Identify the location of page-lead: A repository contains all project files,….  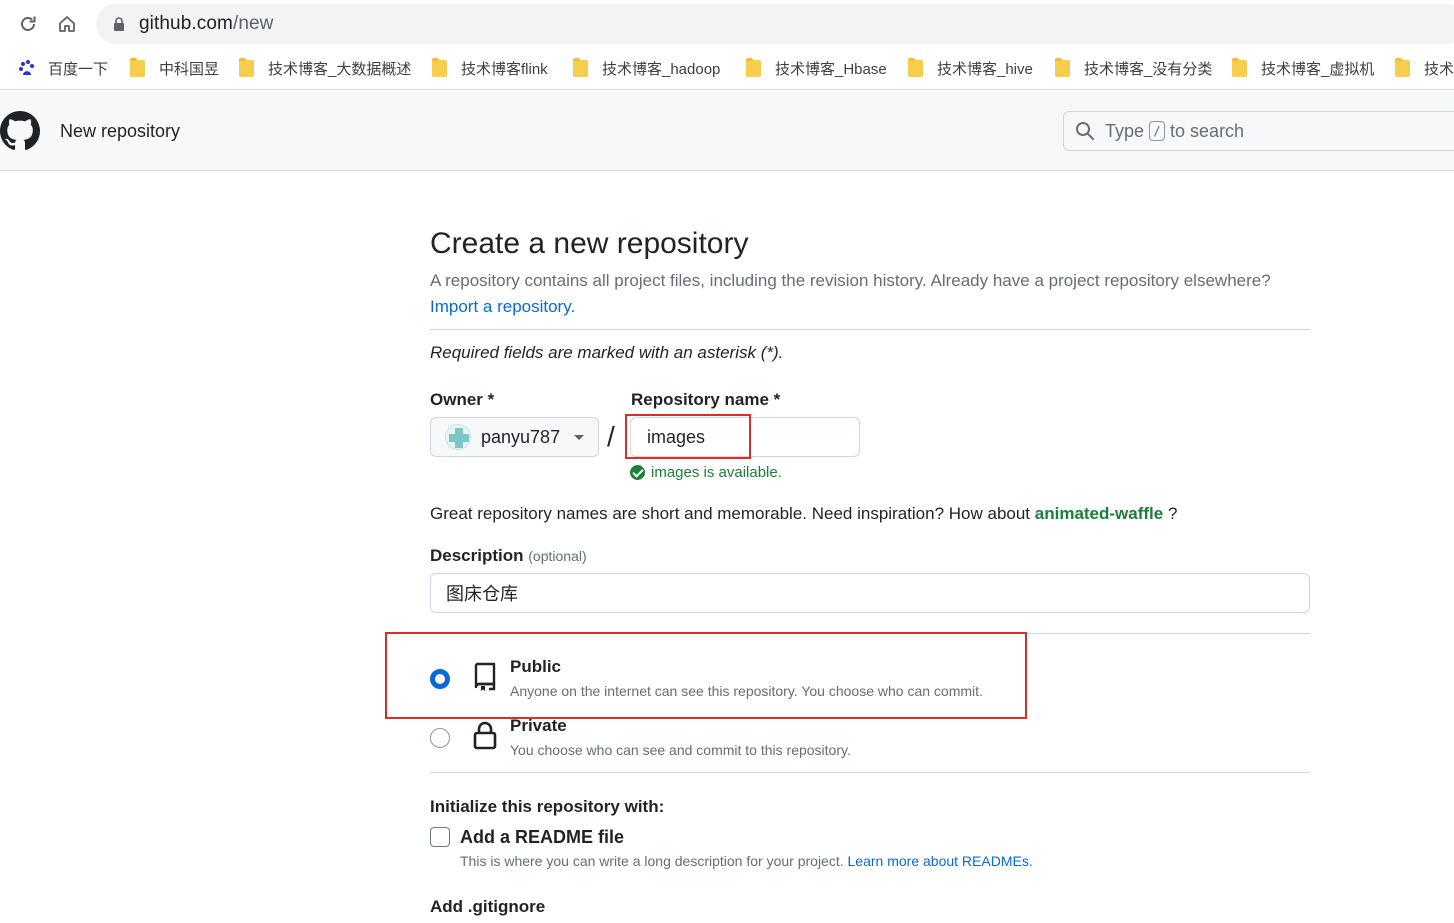
(850, 293).